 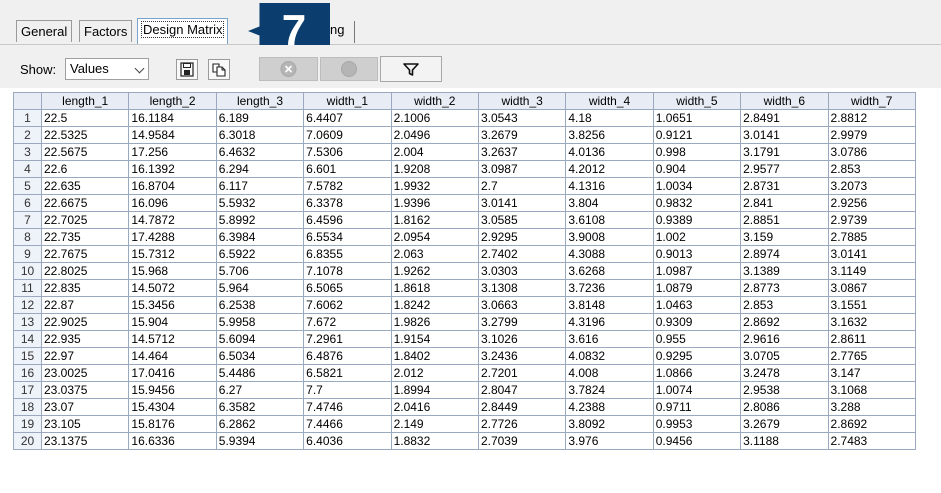 I want to click on table-cell: 15.4304, so click(x=172, y=407).